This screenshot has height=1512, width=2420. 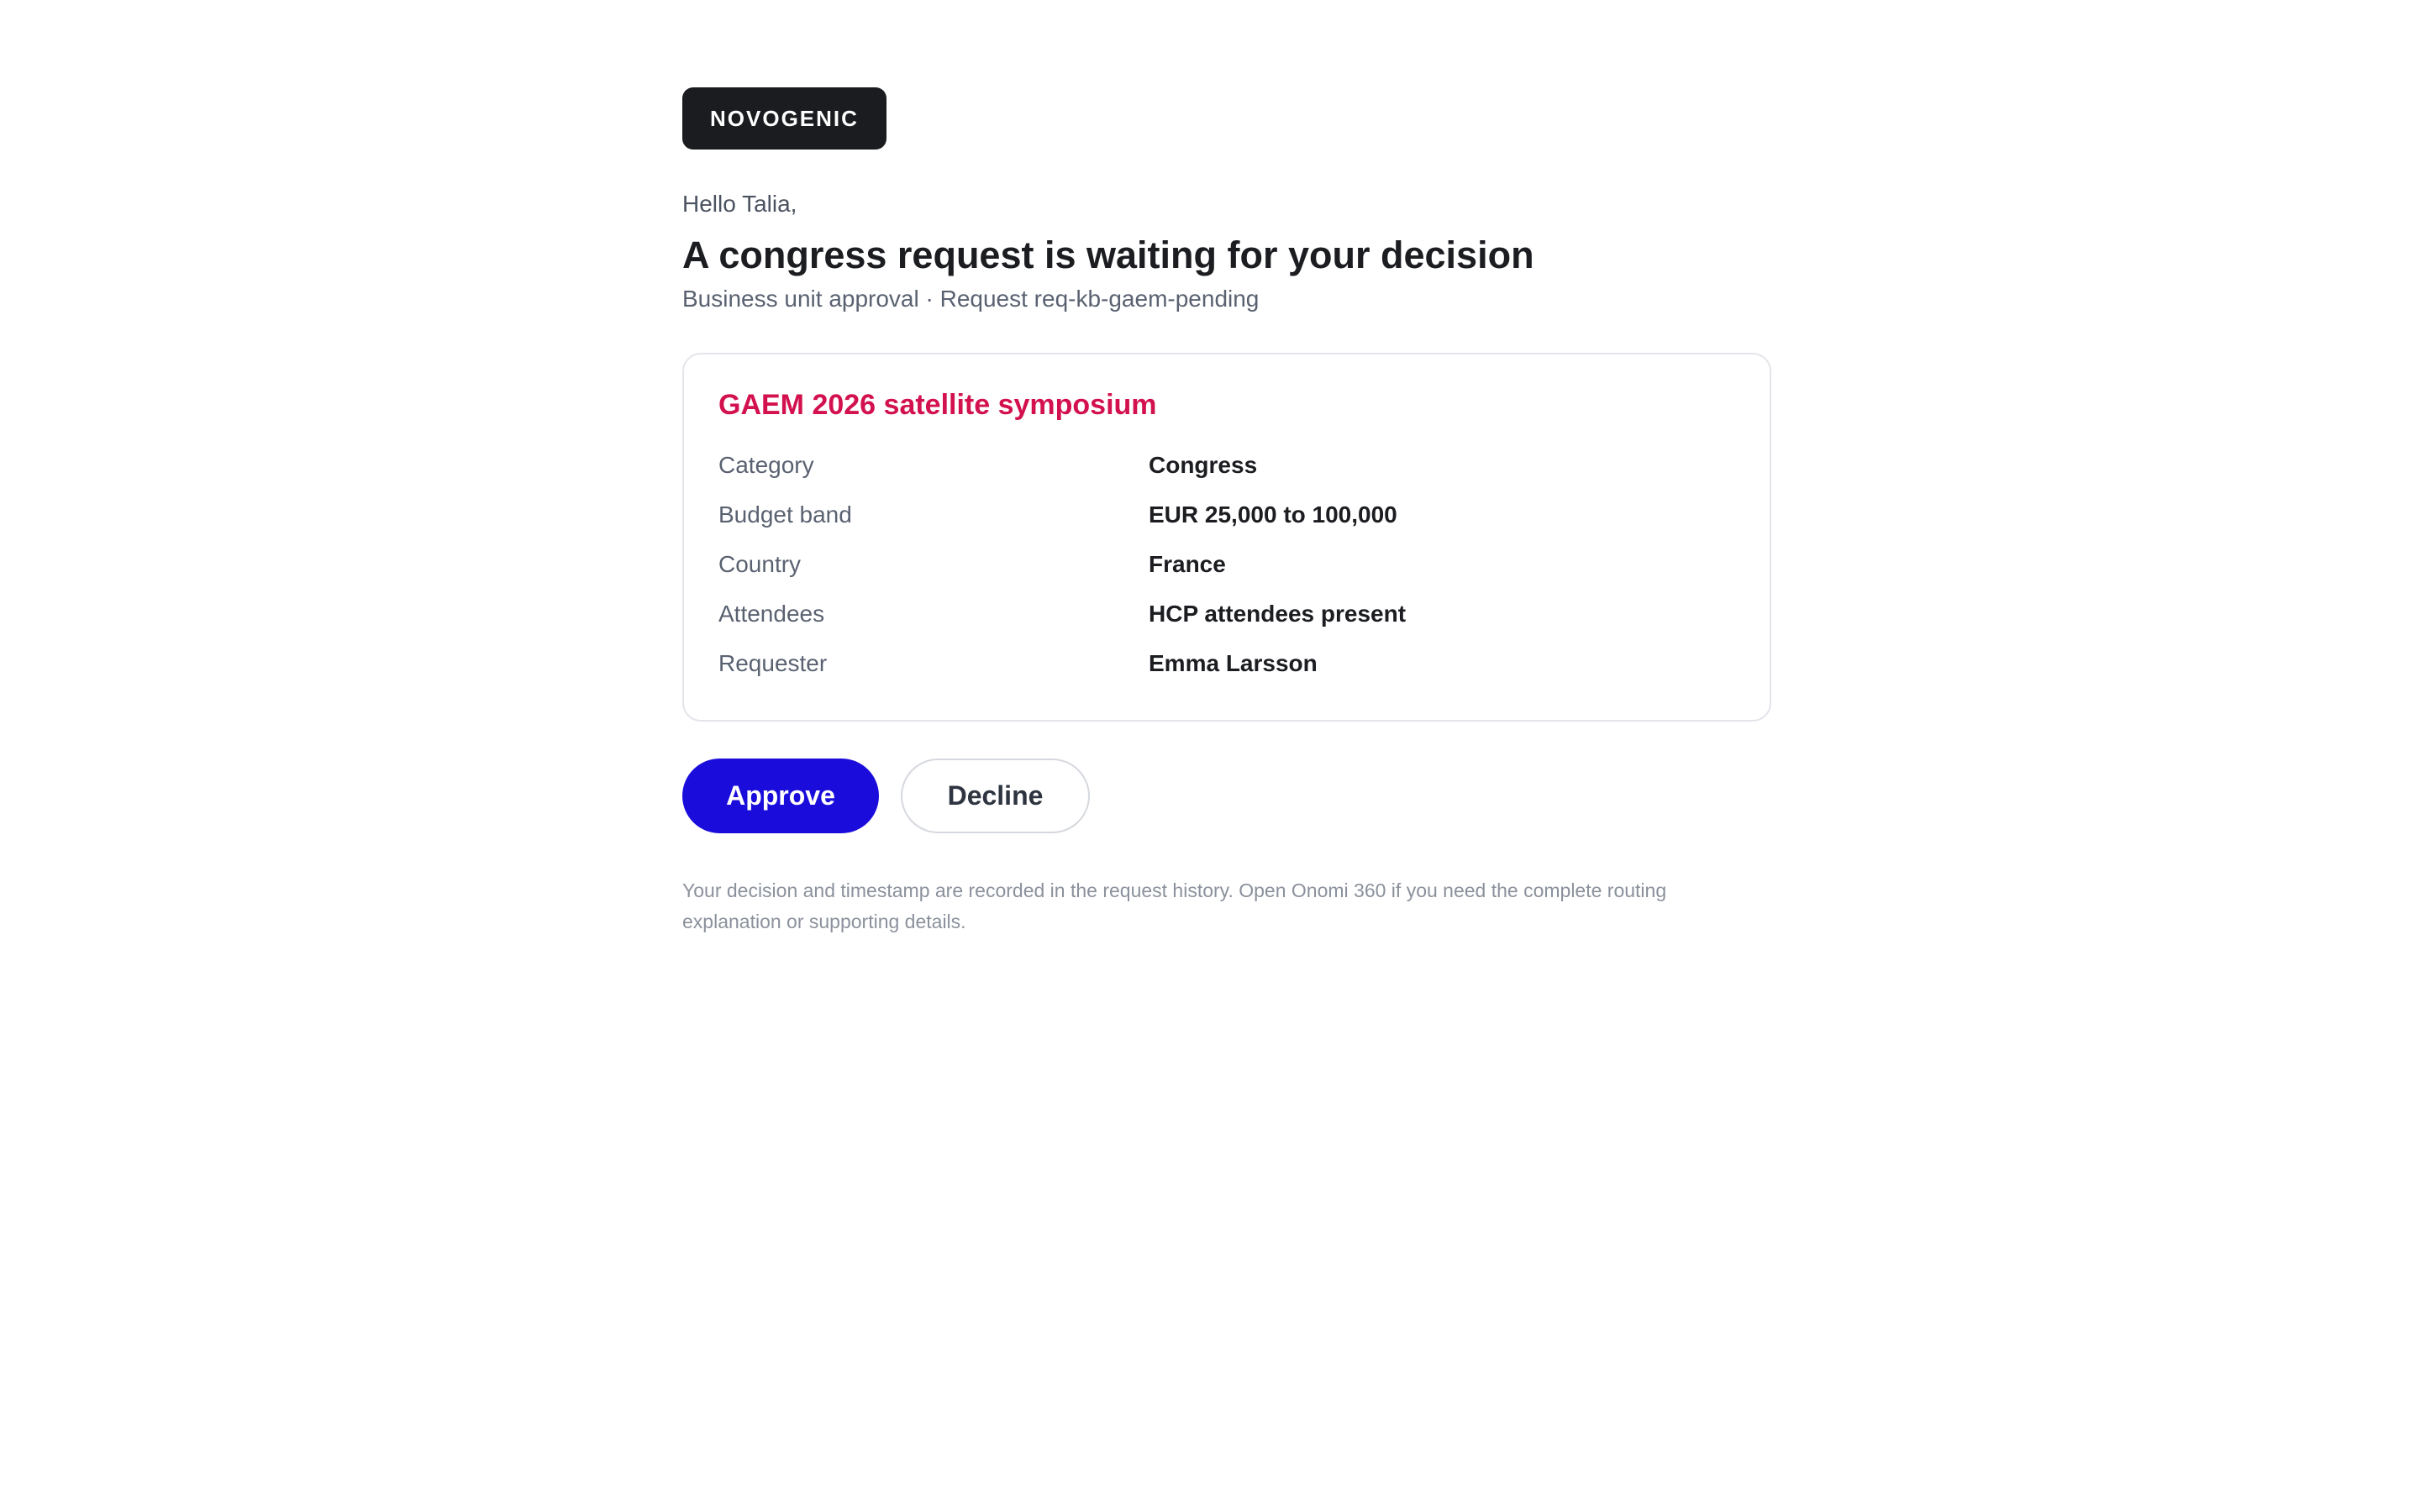 I want to click on detail-value: France, so click(x=1187, y=563).